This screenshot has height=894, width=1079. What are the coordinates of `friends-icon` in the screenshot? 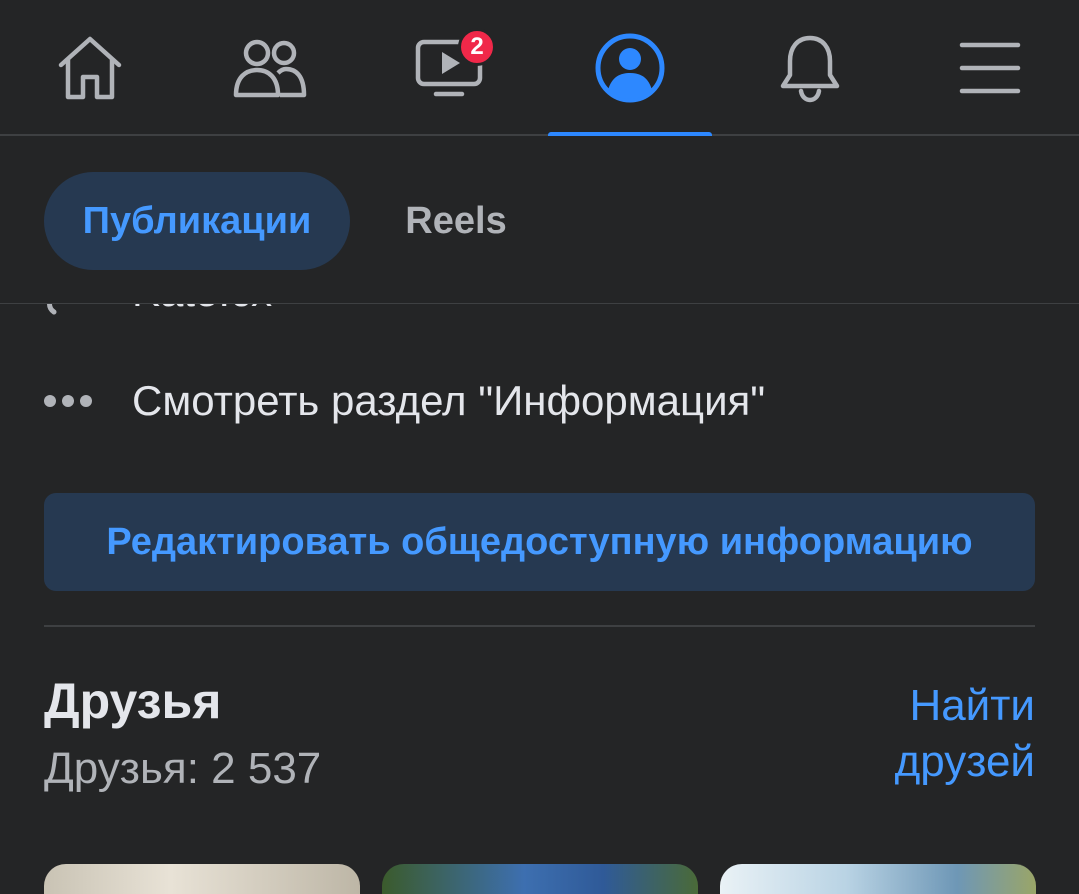 It's located at (270, 68).